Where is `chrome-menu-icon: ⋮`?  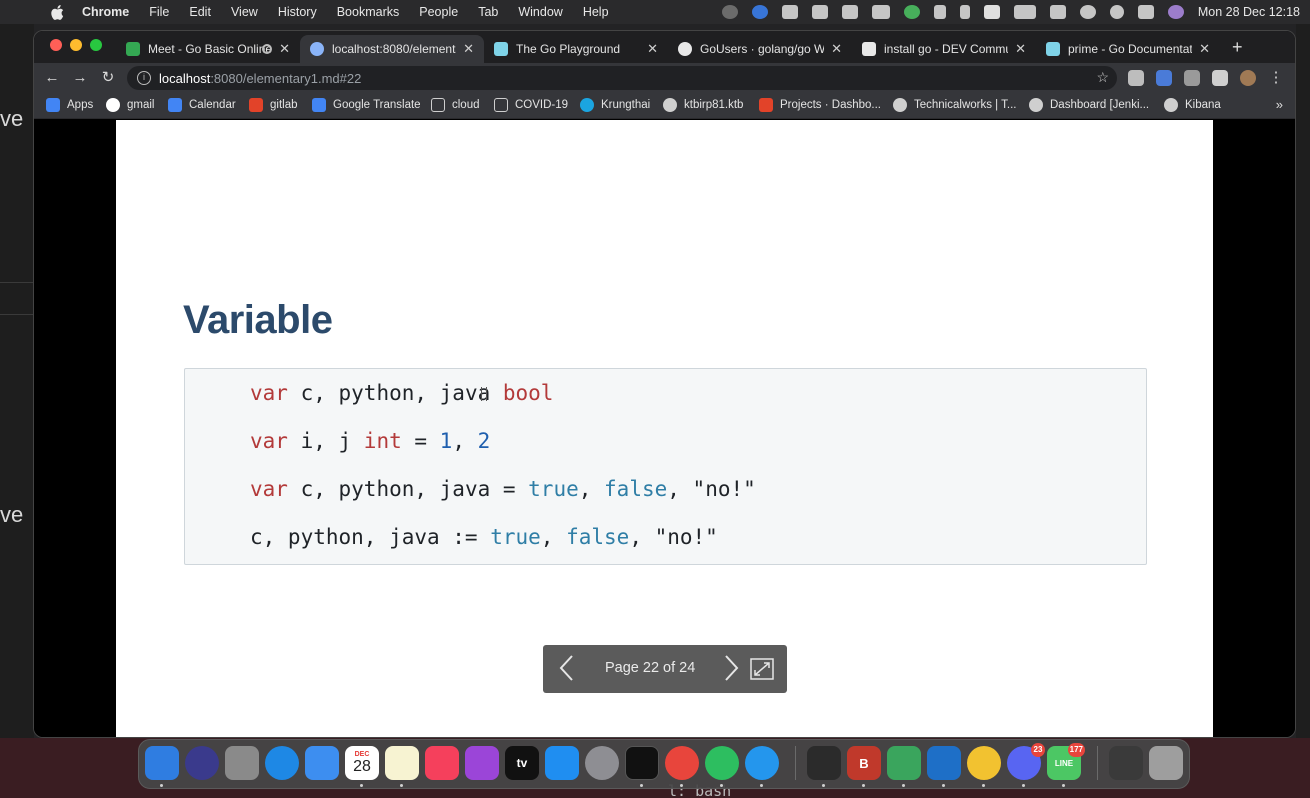 chrome-menu-icon: ⋮ is located at coordinates (1276, 78).